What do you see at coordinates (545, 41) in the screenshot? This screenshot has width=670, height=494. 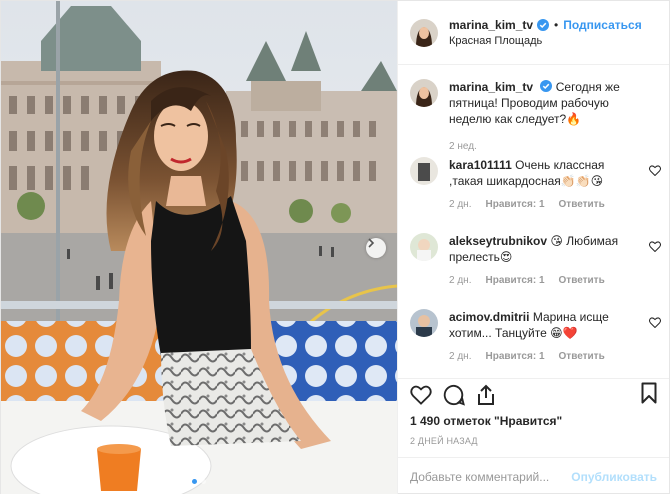 I see `post-location: Красная Площадь` at bounding box center [545, 41].